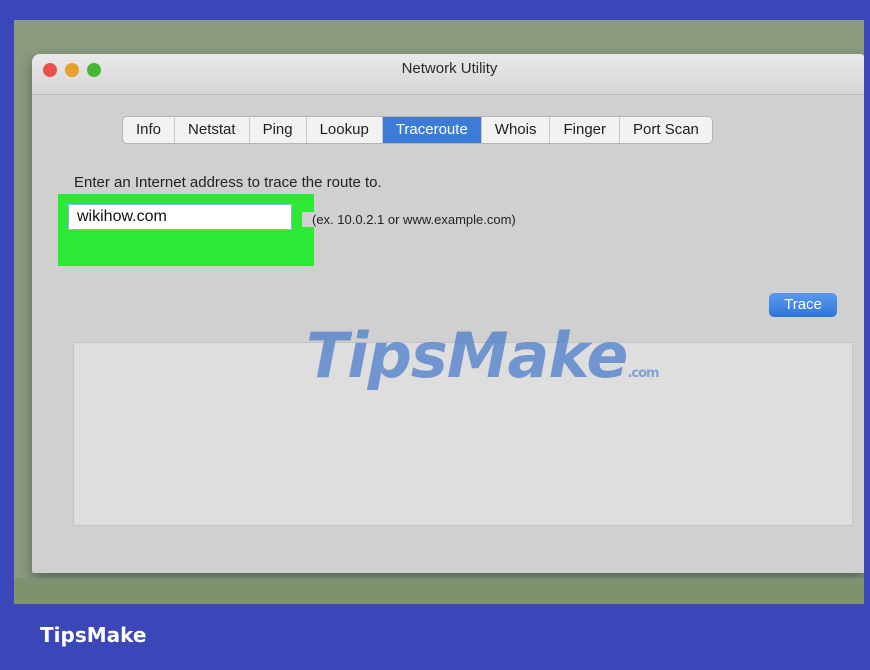 This screenshot has width=870, height=670. What do you see at coordinates (149, 130) in the screenshot?
I see `tab-info: Info` at bounding box center [149, 130].